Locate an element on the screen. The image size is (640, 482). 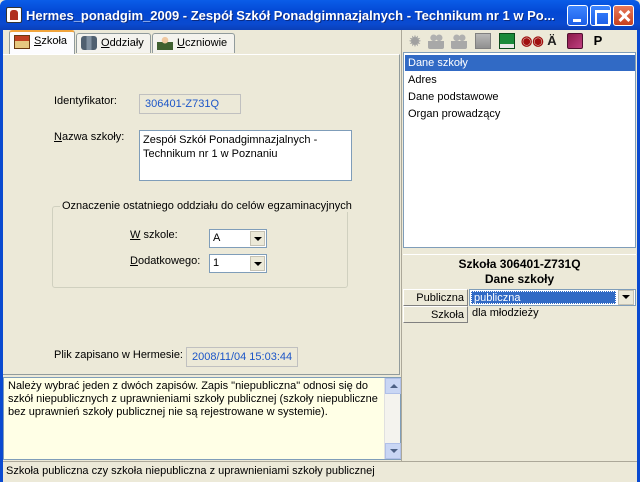
letter-a-icon: Ä is located at coordinates (552, 41).